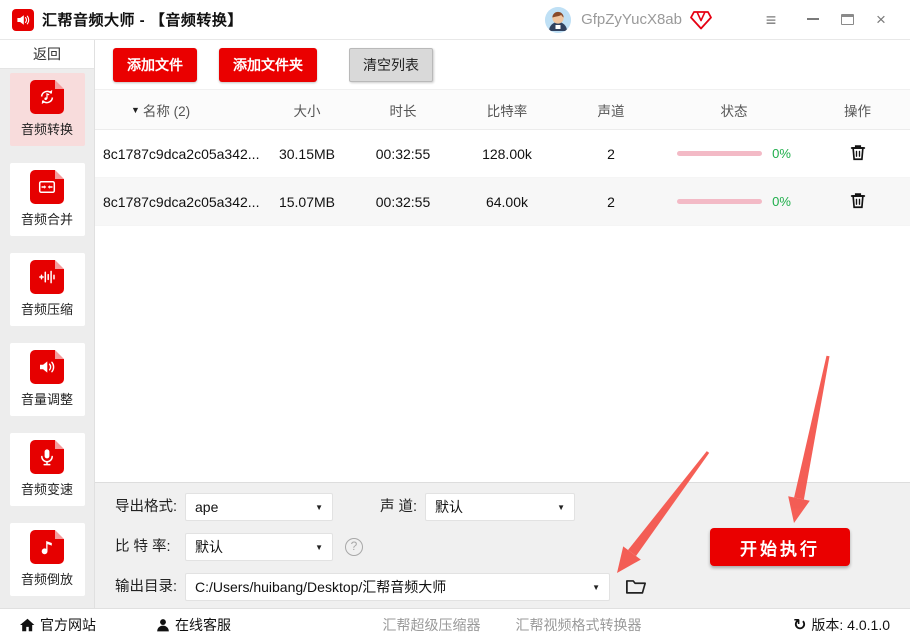 The image size is (910, 640). What do you see at coordinates (502, 65) in the screenshot?
I see `toolbar: 添加文件 添加文件夹 清空列表` at bounding box center [502, 65].